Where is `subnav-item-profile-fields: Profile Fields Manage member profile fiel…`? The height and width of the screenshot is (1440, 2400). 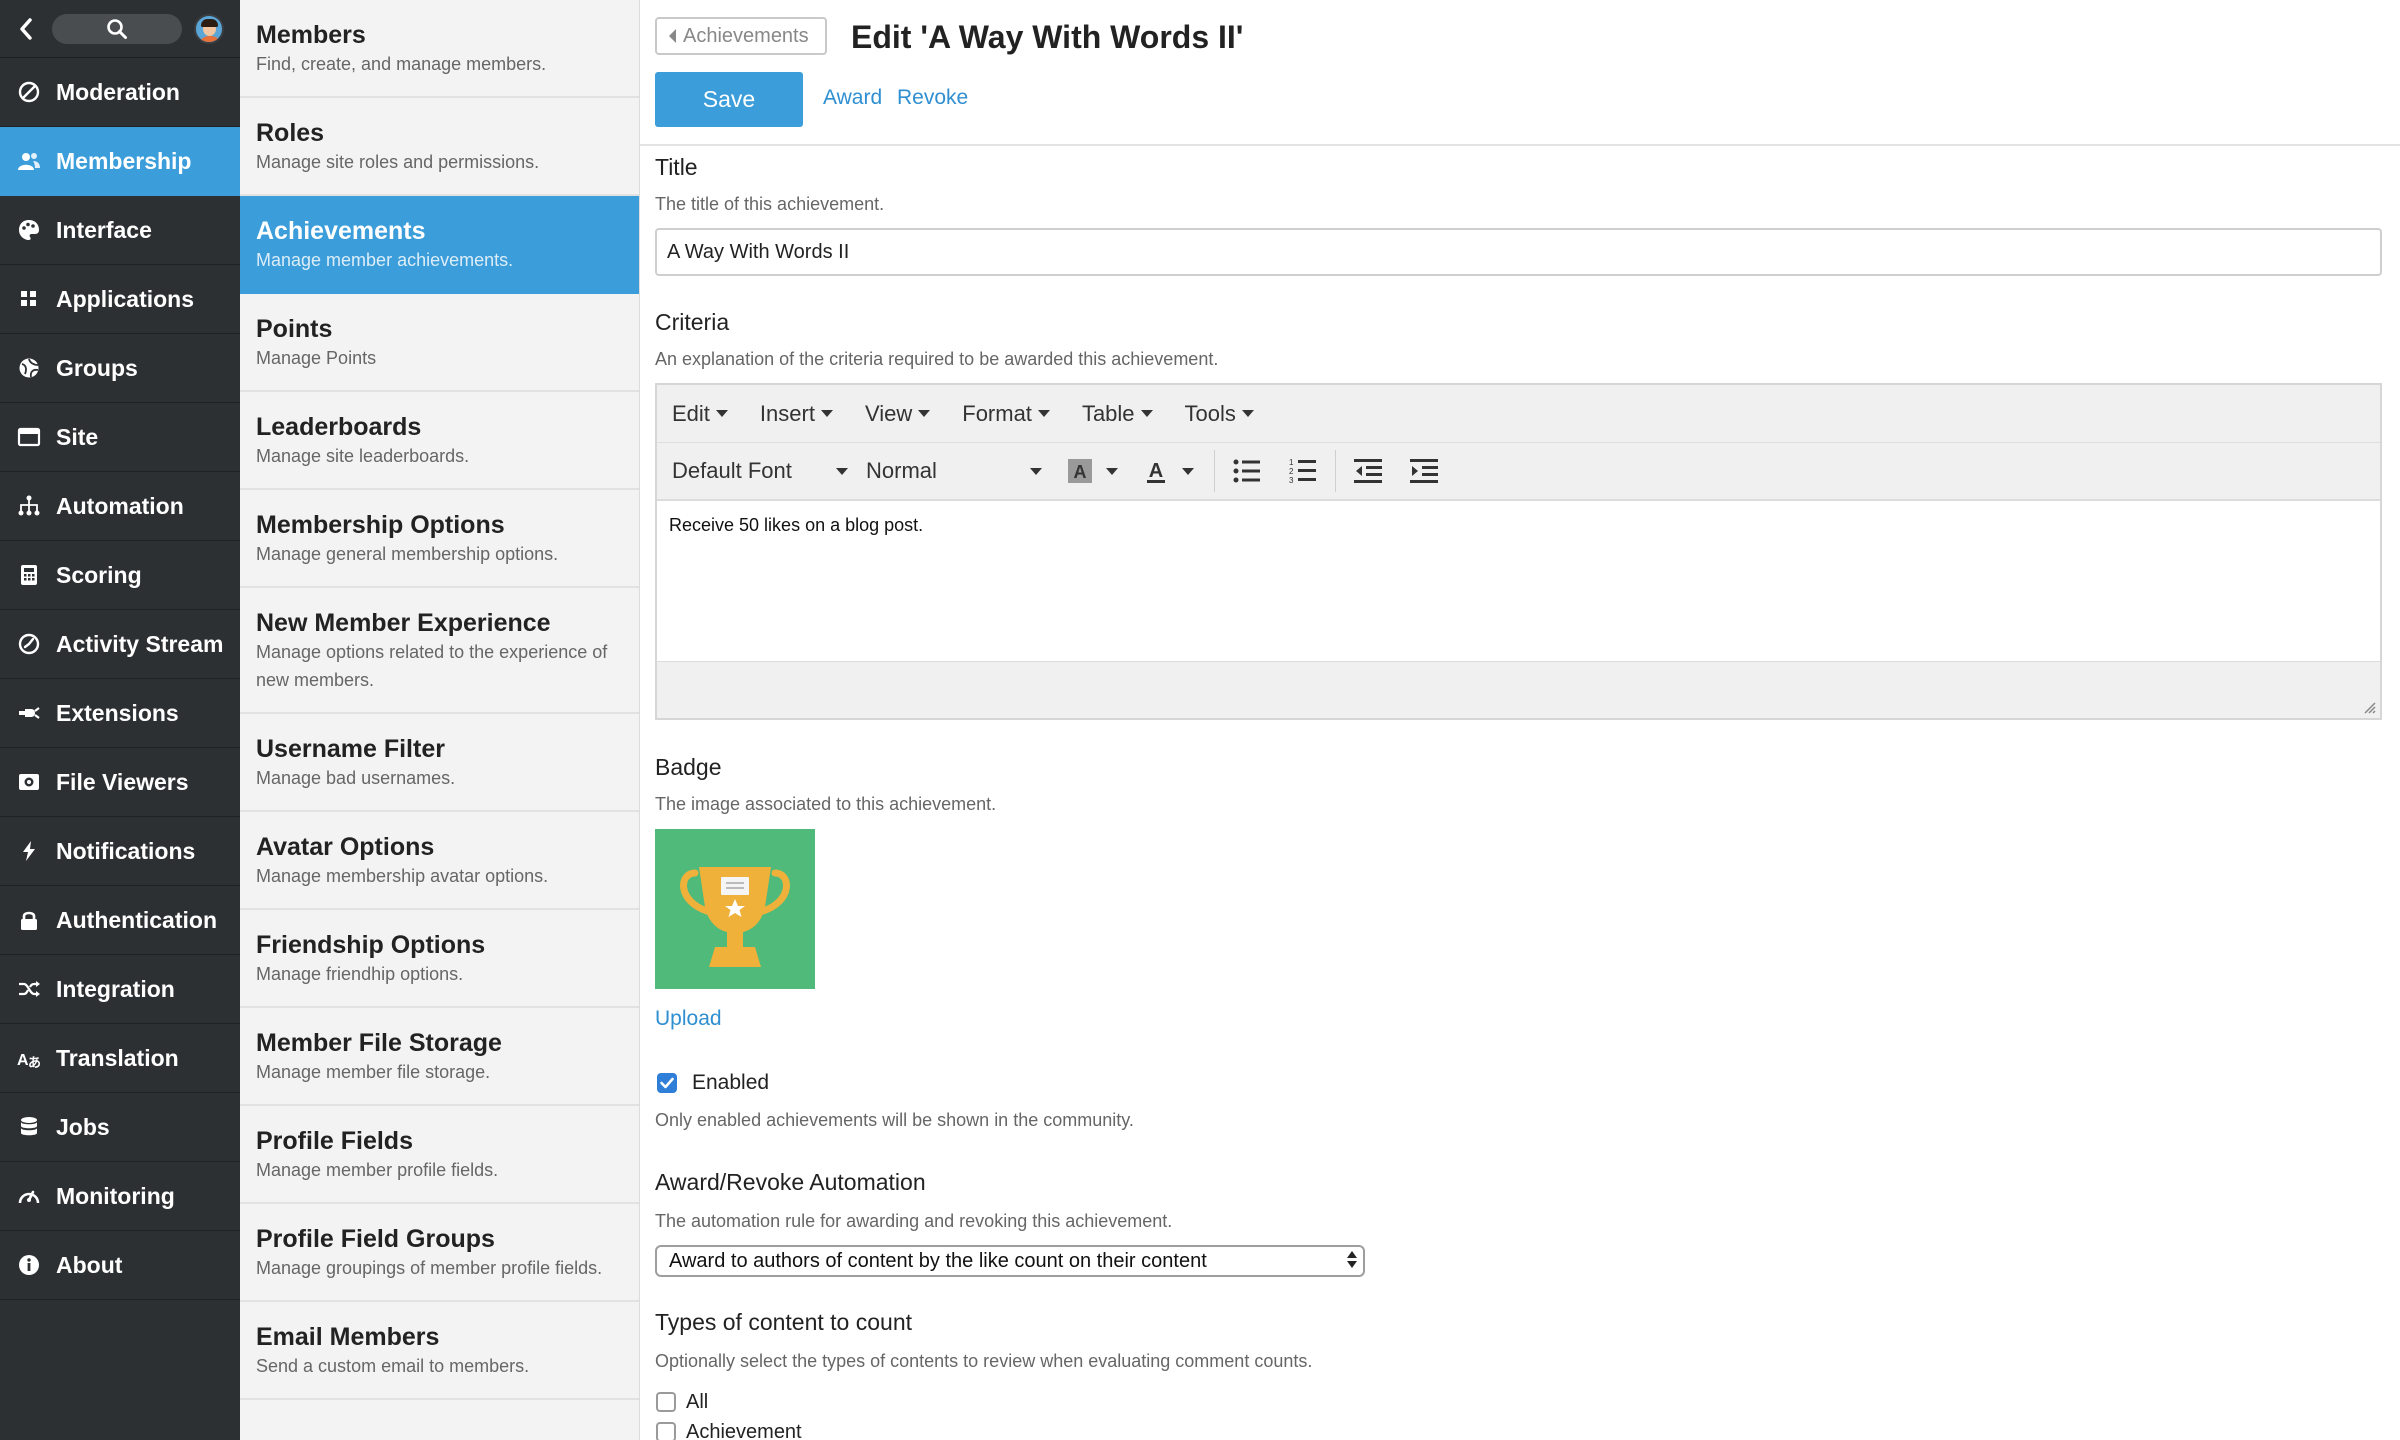 subnav-item-profile-fields: Profile Fields Manage member profile fiel… is located at coordinates (439, 1155).